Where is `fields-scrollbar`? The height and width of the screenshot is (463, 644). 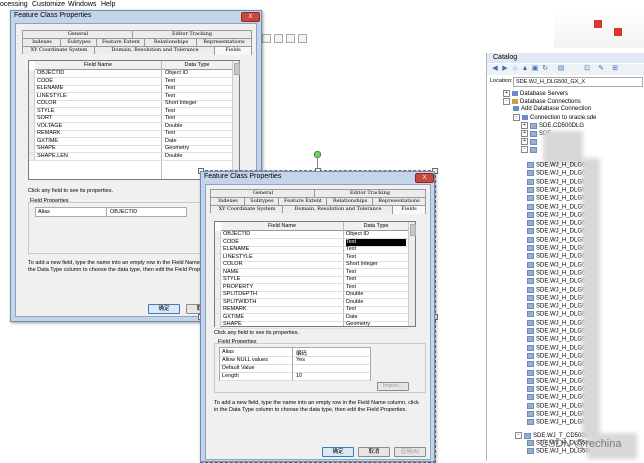 fields-scrollbar is located at coordinates (412, 274).